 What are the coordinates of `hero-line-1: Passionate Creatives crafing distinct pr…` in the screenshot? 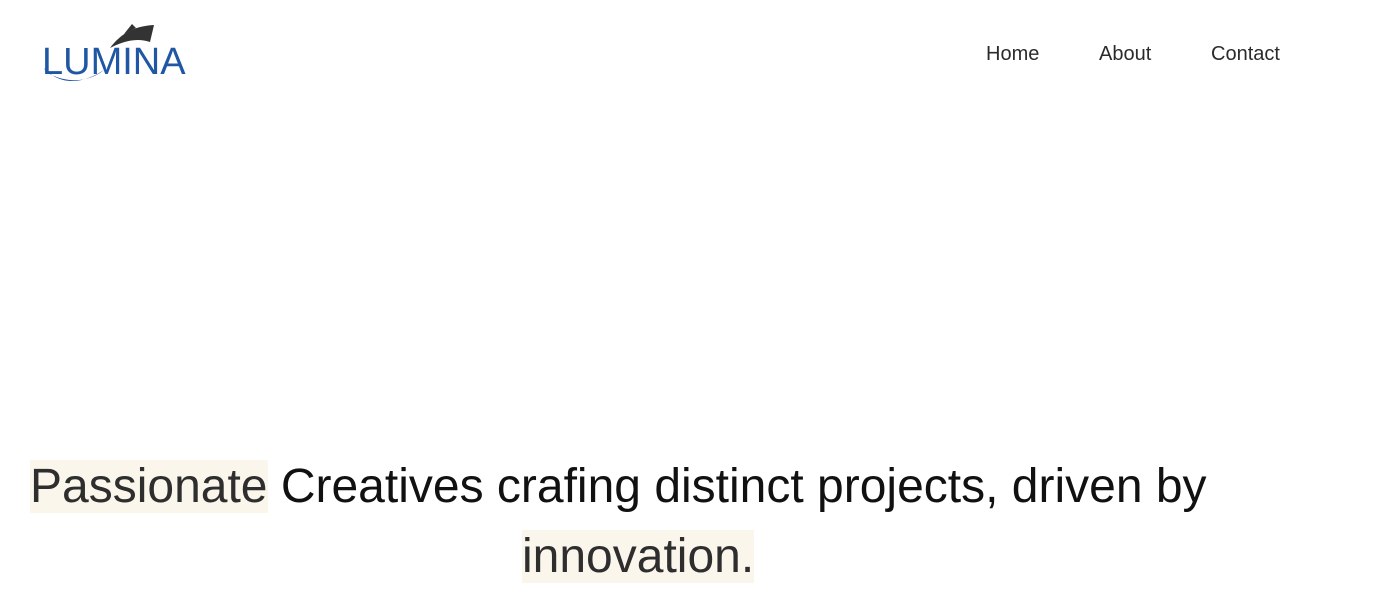 It's located at (698, 487).